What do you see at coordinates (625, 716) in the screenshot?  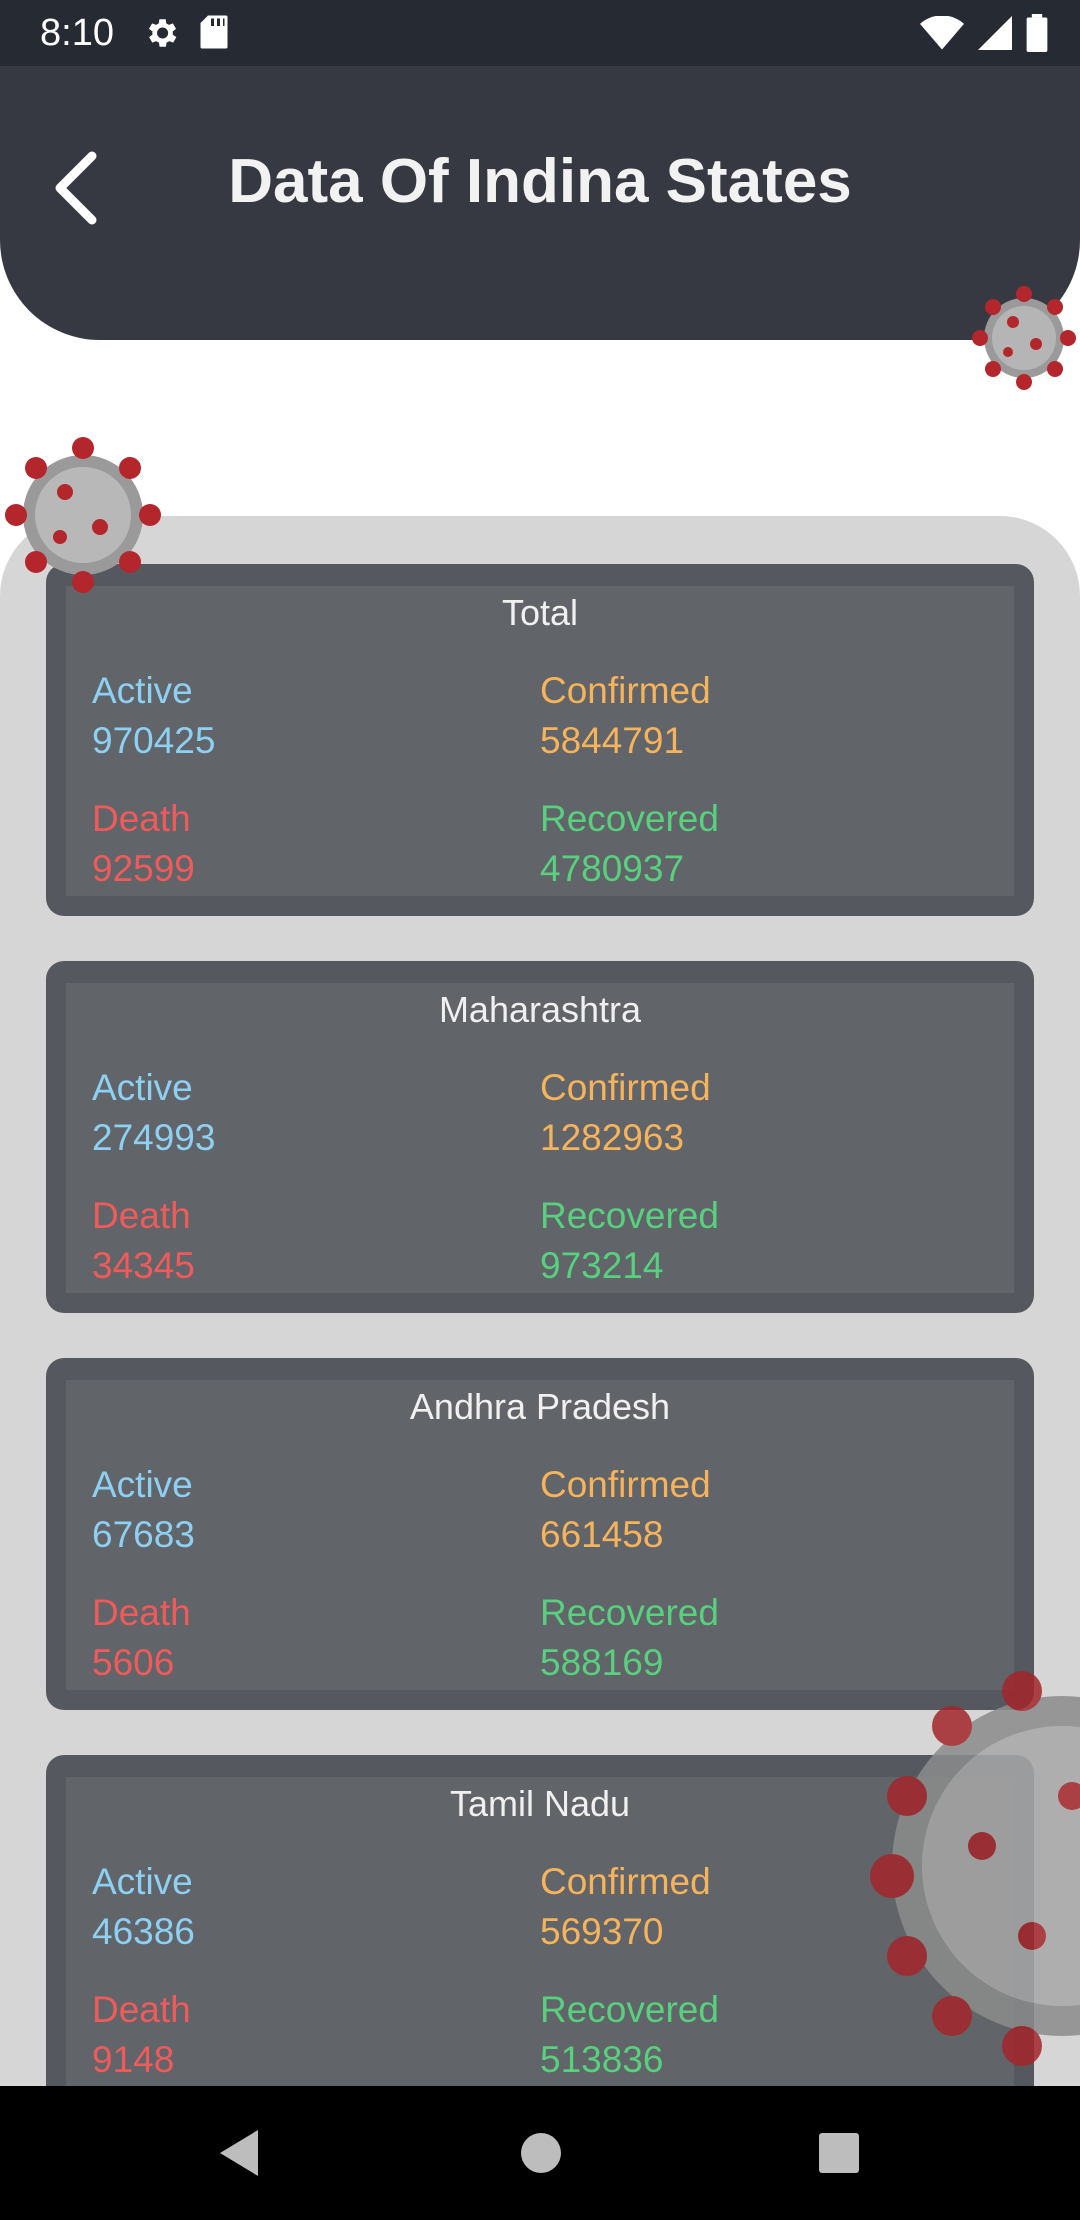 I see `confirmed-stat: Confirmed 5844791` at bounding box center [625, 716].